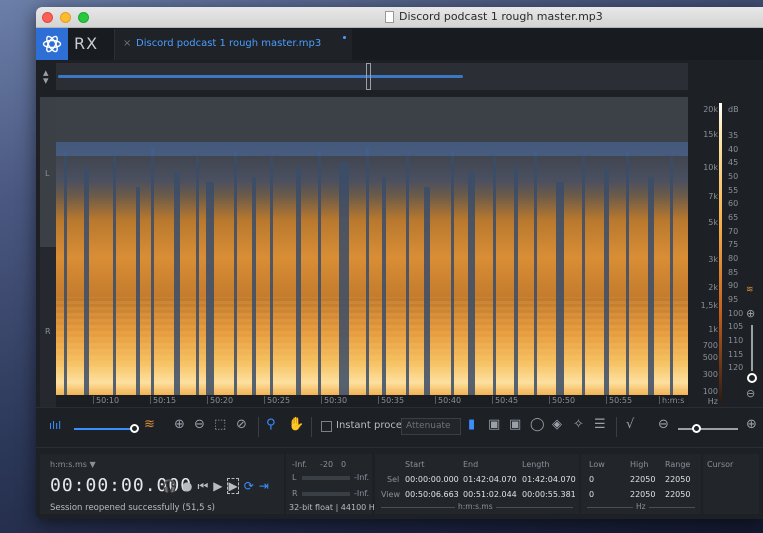  I want to click on view-low: 0, so click(591, 494).